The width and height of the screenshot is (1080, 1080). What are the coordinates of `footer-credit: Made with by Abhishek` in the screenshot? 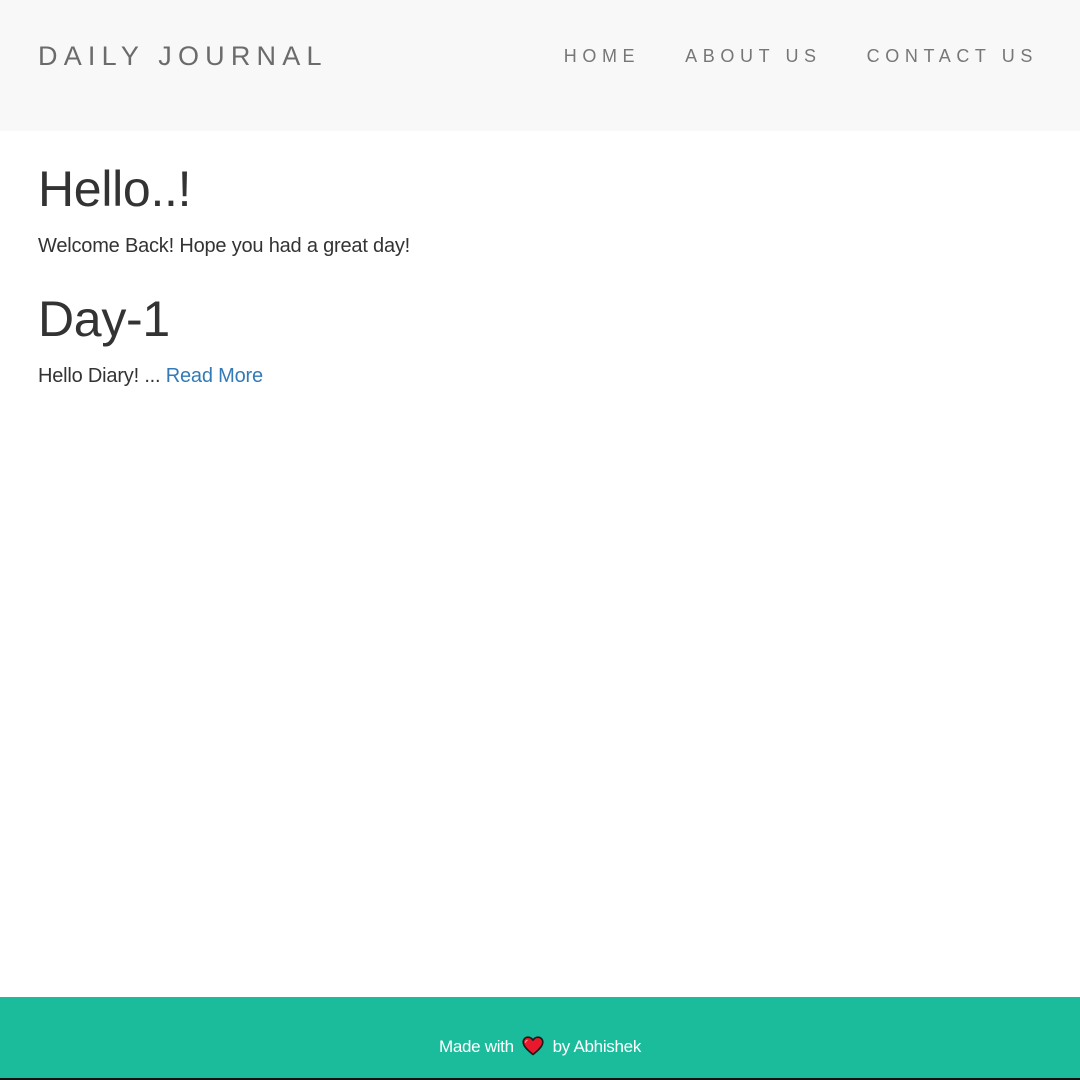 It's located at (540, 1047).